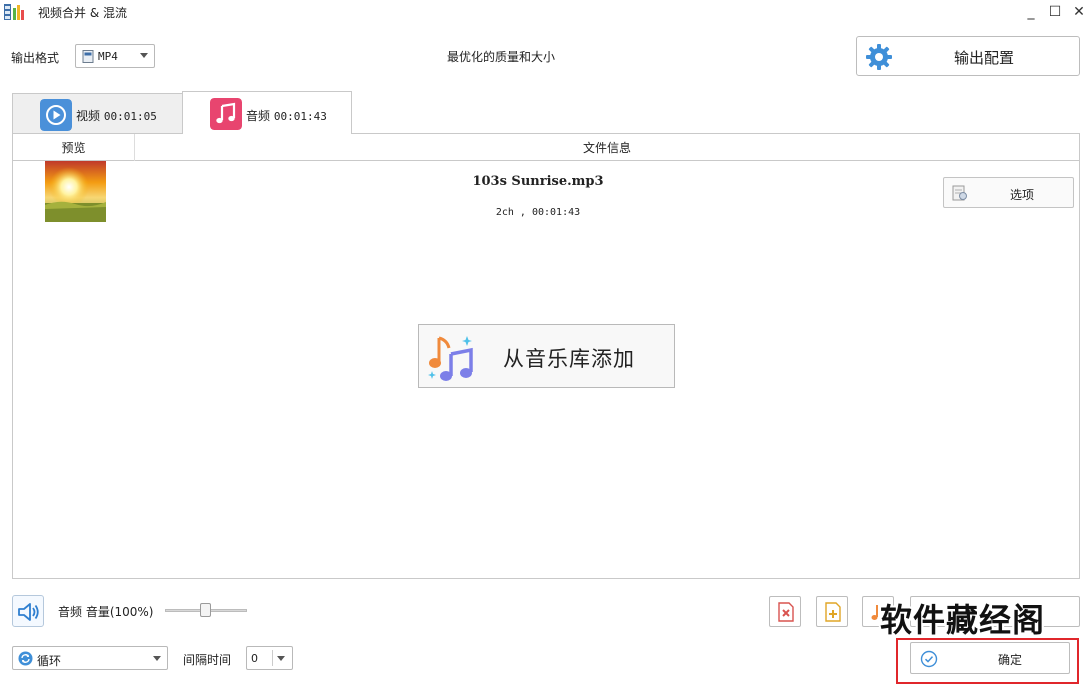 This screenshot has width=1091, height=691. What do you see at coordinates (254, 658) in the screenshot?
I see `interval-value: 0` at bounding box center [254, 658].